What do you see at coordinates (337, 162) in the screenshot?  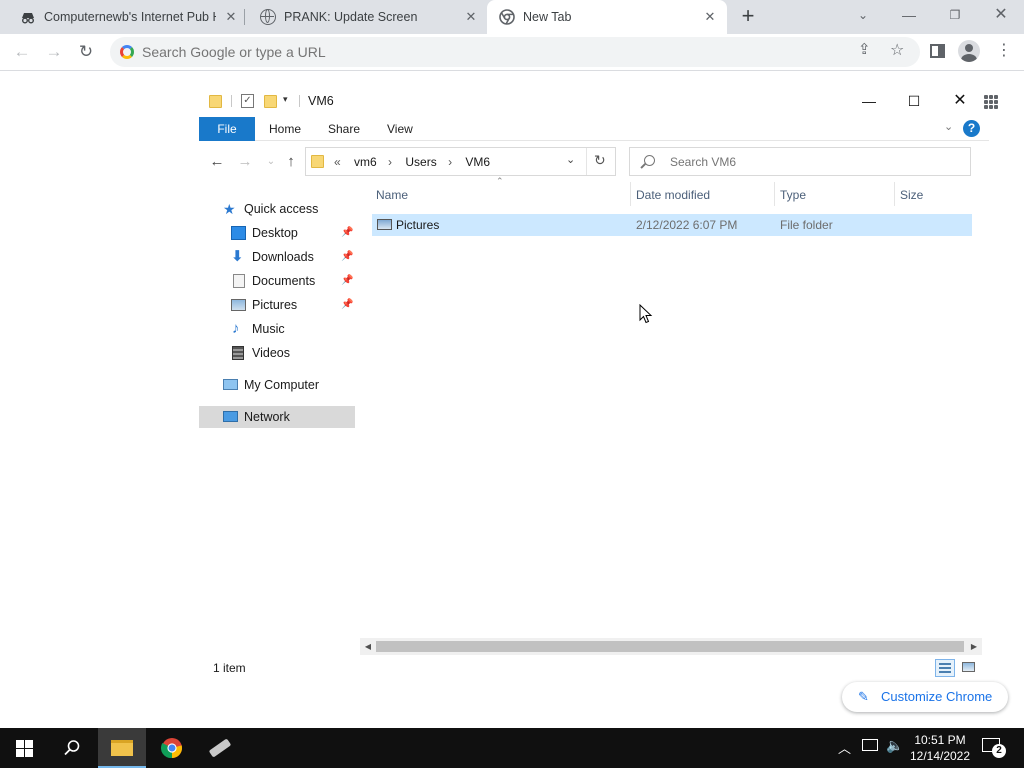 I see `breadcrumb-overflow: «` at bounding box center [337, 162].